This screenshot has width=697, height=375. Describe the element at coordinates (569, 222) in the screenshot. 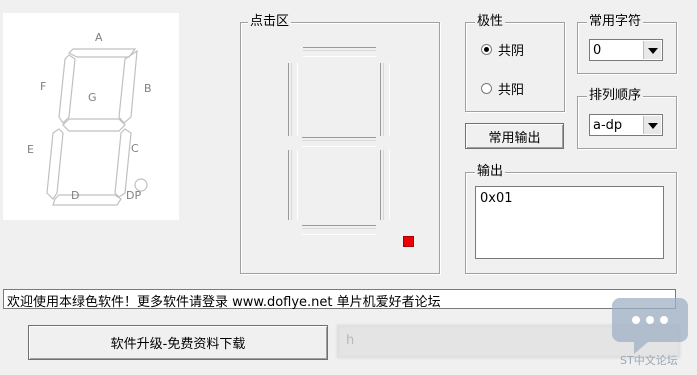

I see `output-textarea: 0x01` at that location.